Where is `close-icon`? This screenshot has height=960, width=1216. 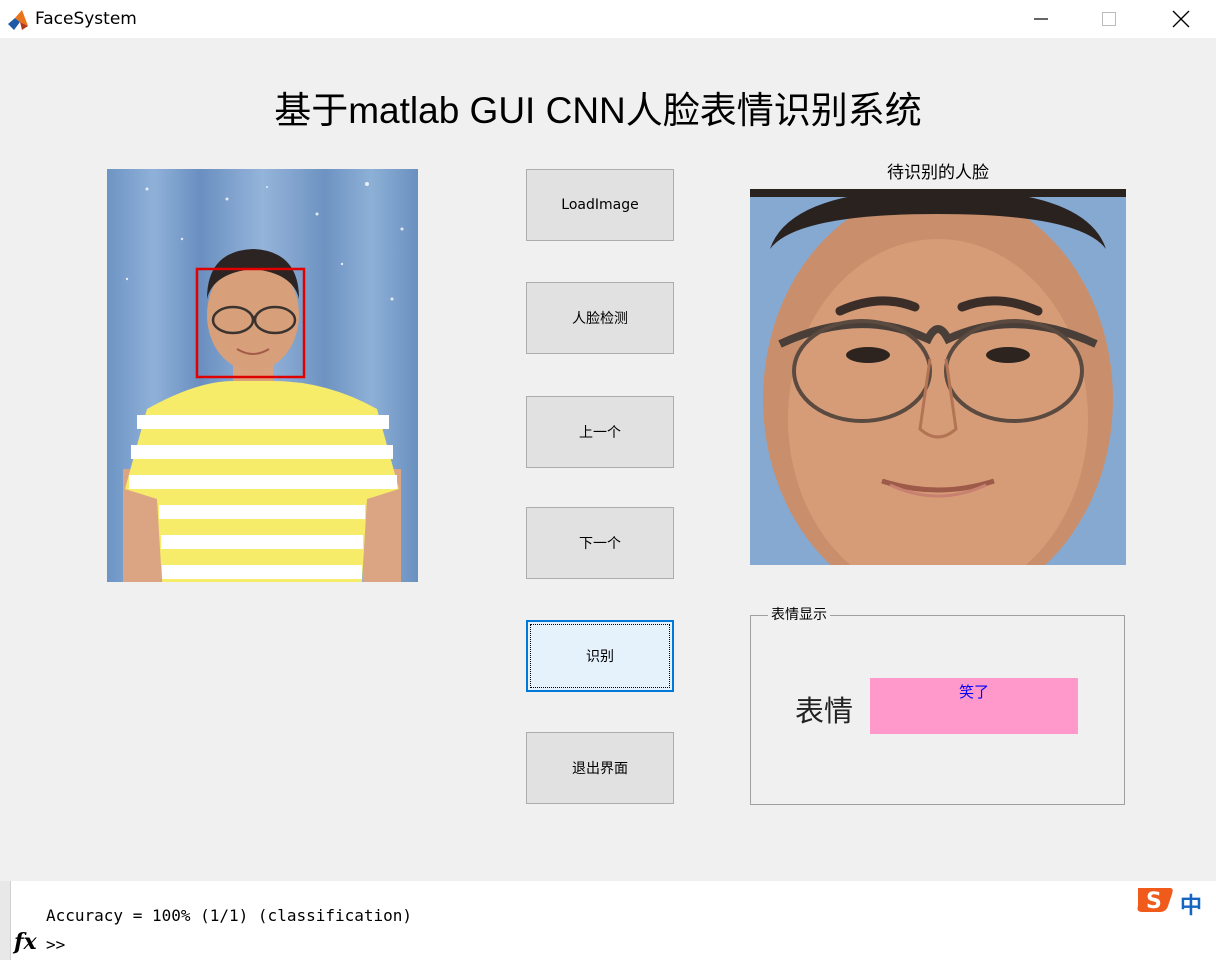
close-icon is located at coordinates (1181, 19).